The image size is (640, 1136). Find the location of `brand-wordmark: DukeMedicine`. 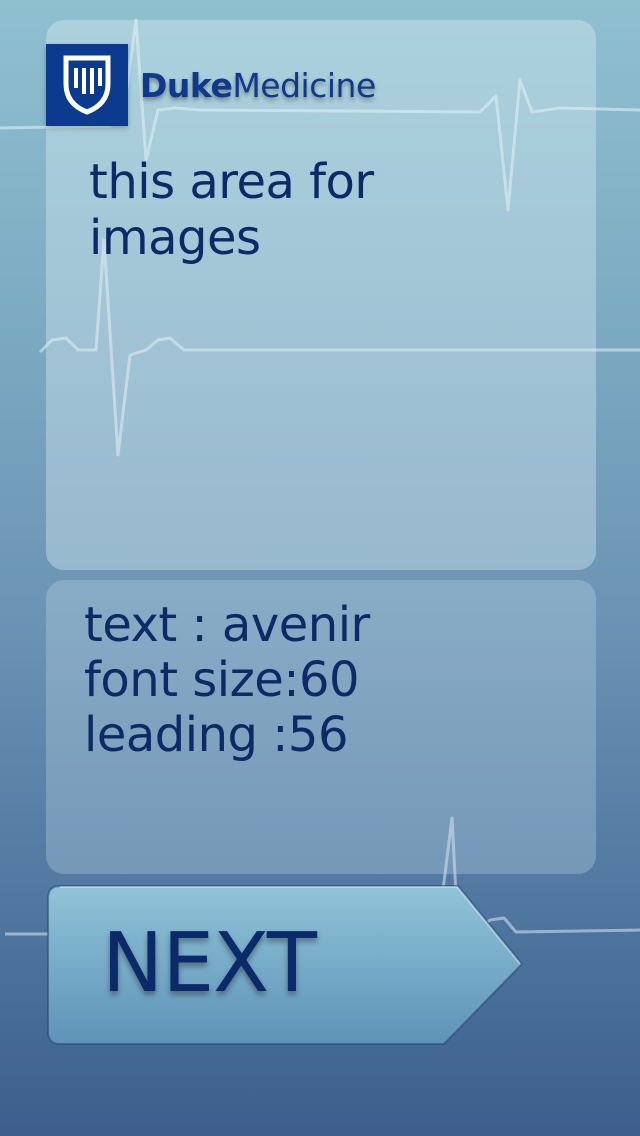

brand-wordmark: DukeMedicine is located at coordinates (258, 85).